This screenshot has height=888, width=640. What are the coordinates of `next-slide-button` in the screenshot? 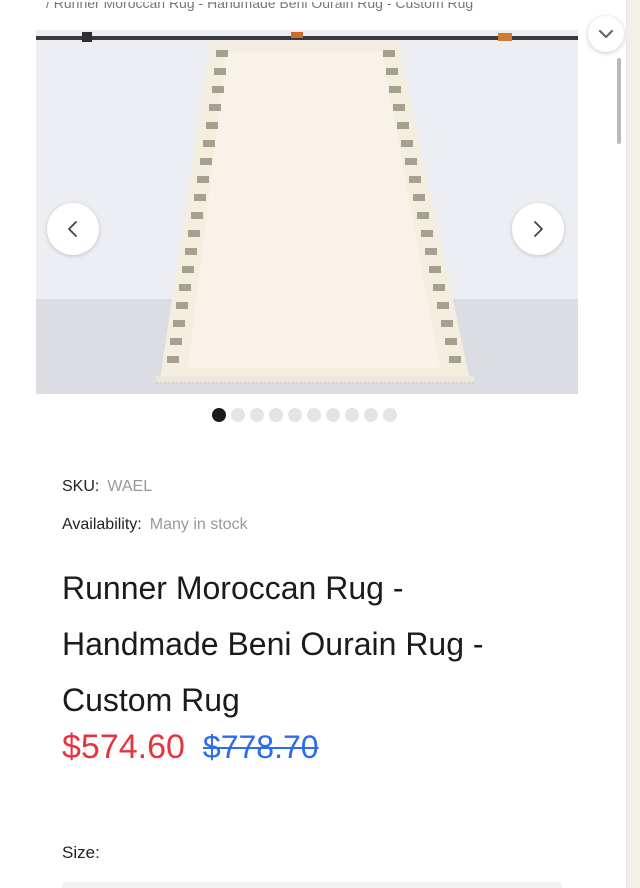 It's located at (538, 229).